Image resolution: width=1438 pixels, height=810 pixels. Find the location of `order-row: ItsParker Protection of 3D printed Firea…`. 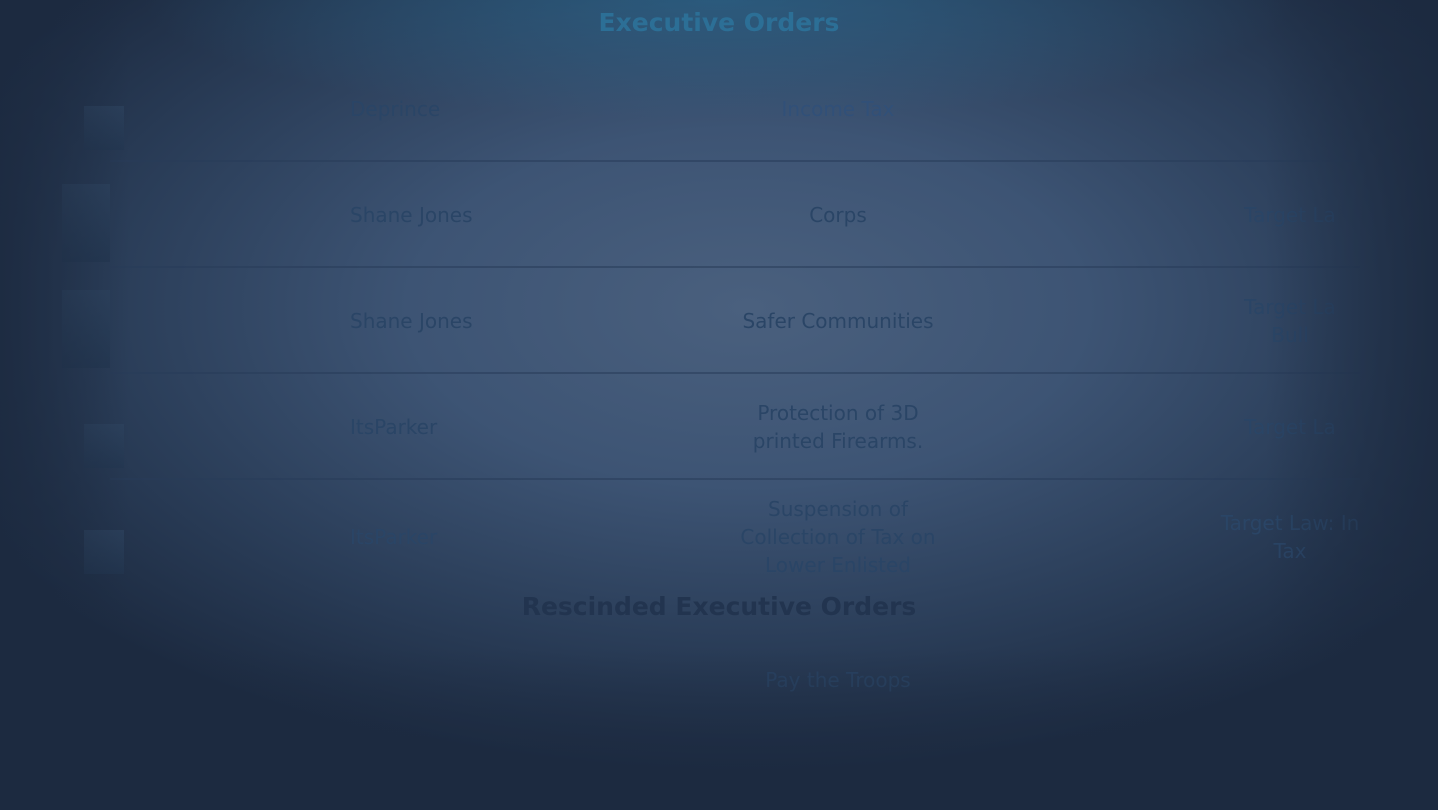

order-row: ItsParker Protection of 3D printed Firea… is located at coordinates (719, 427).